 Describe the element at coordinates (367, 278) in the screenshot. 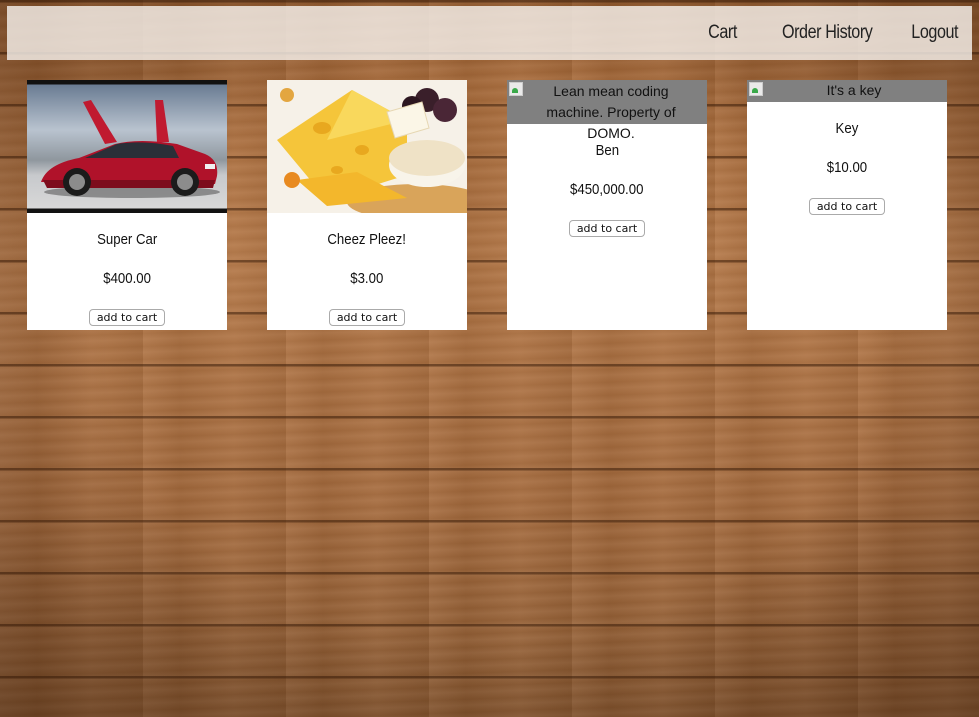

I see `product-price: $3.00` at that location.